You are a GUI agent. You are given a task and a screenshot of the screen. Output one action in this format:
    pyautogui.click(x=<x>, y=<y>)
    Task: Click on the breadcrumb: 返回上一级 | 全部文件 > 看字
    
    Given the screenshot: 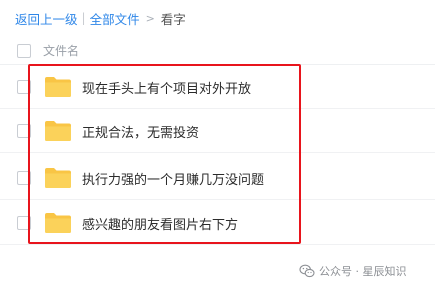 What is the action you would take?
    pyautogui.click(x=100, y=18)
    